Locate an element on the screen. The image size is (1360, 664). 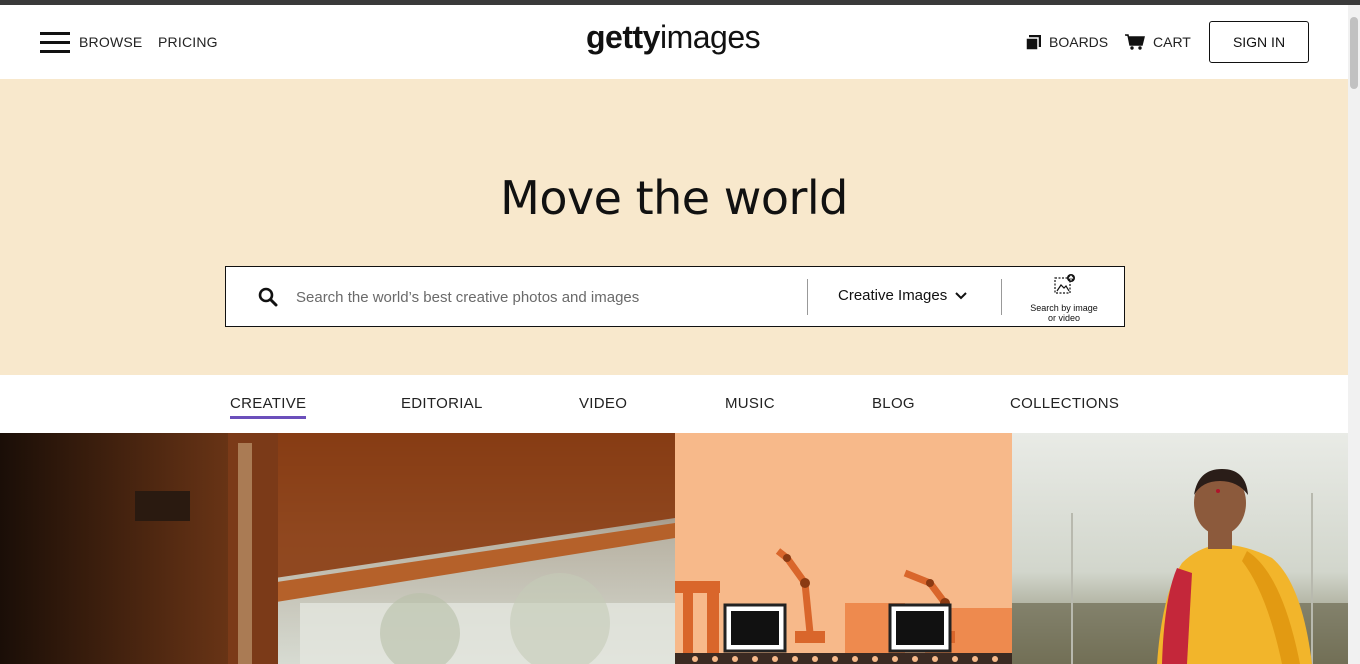
image-search-icon is located at coordinates (1064, 284).